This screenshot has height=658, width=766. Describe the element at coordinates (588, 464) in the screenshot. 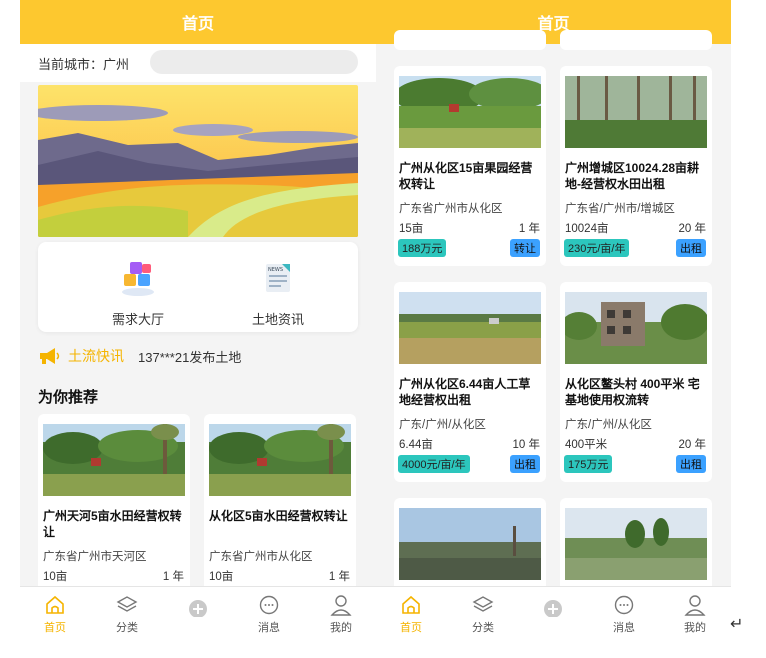

I see `price-badge: 175万元` at that location.